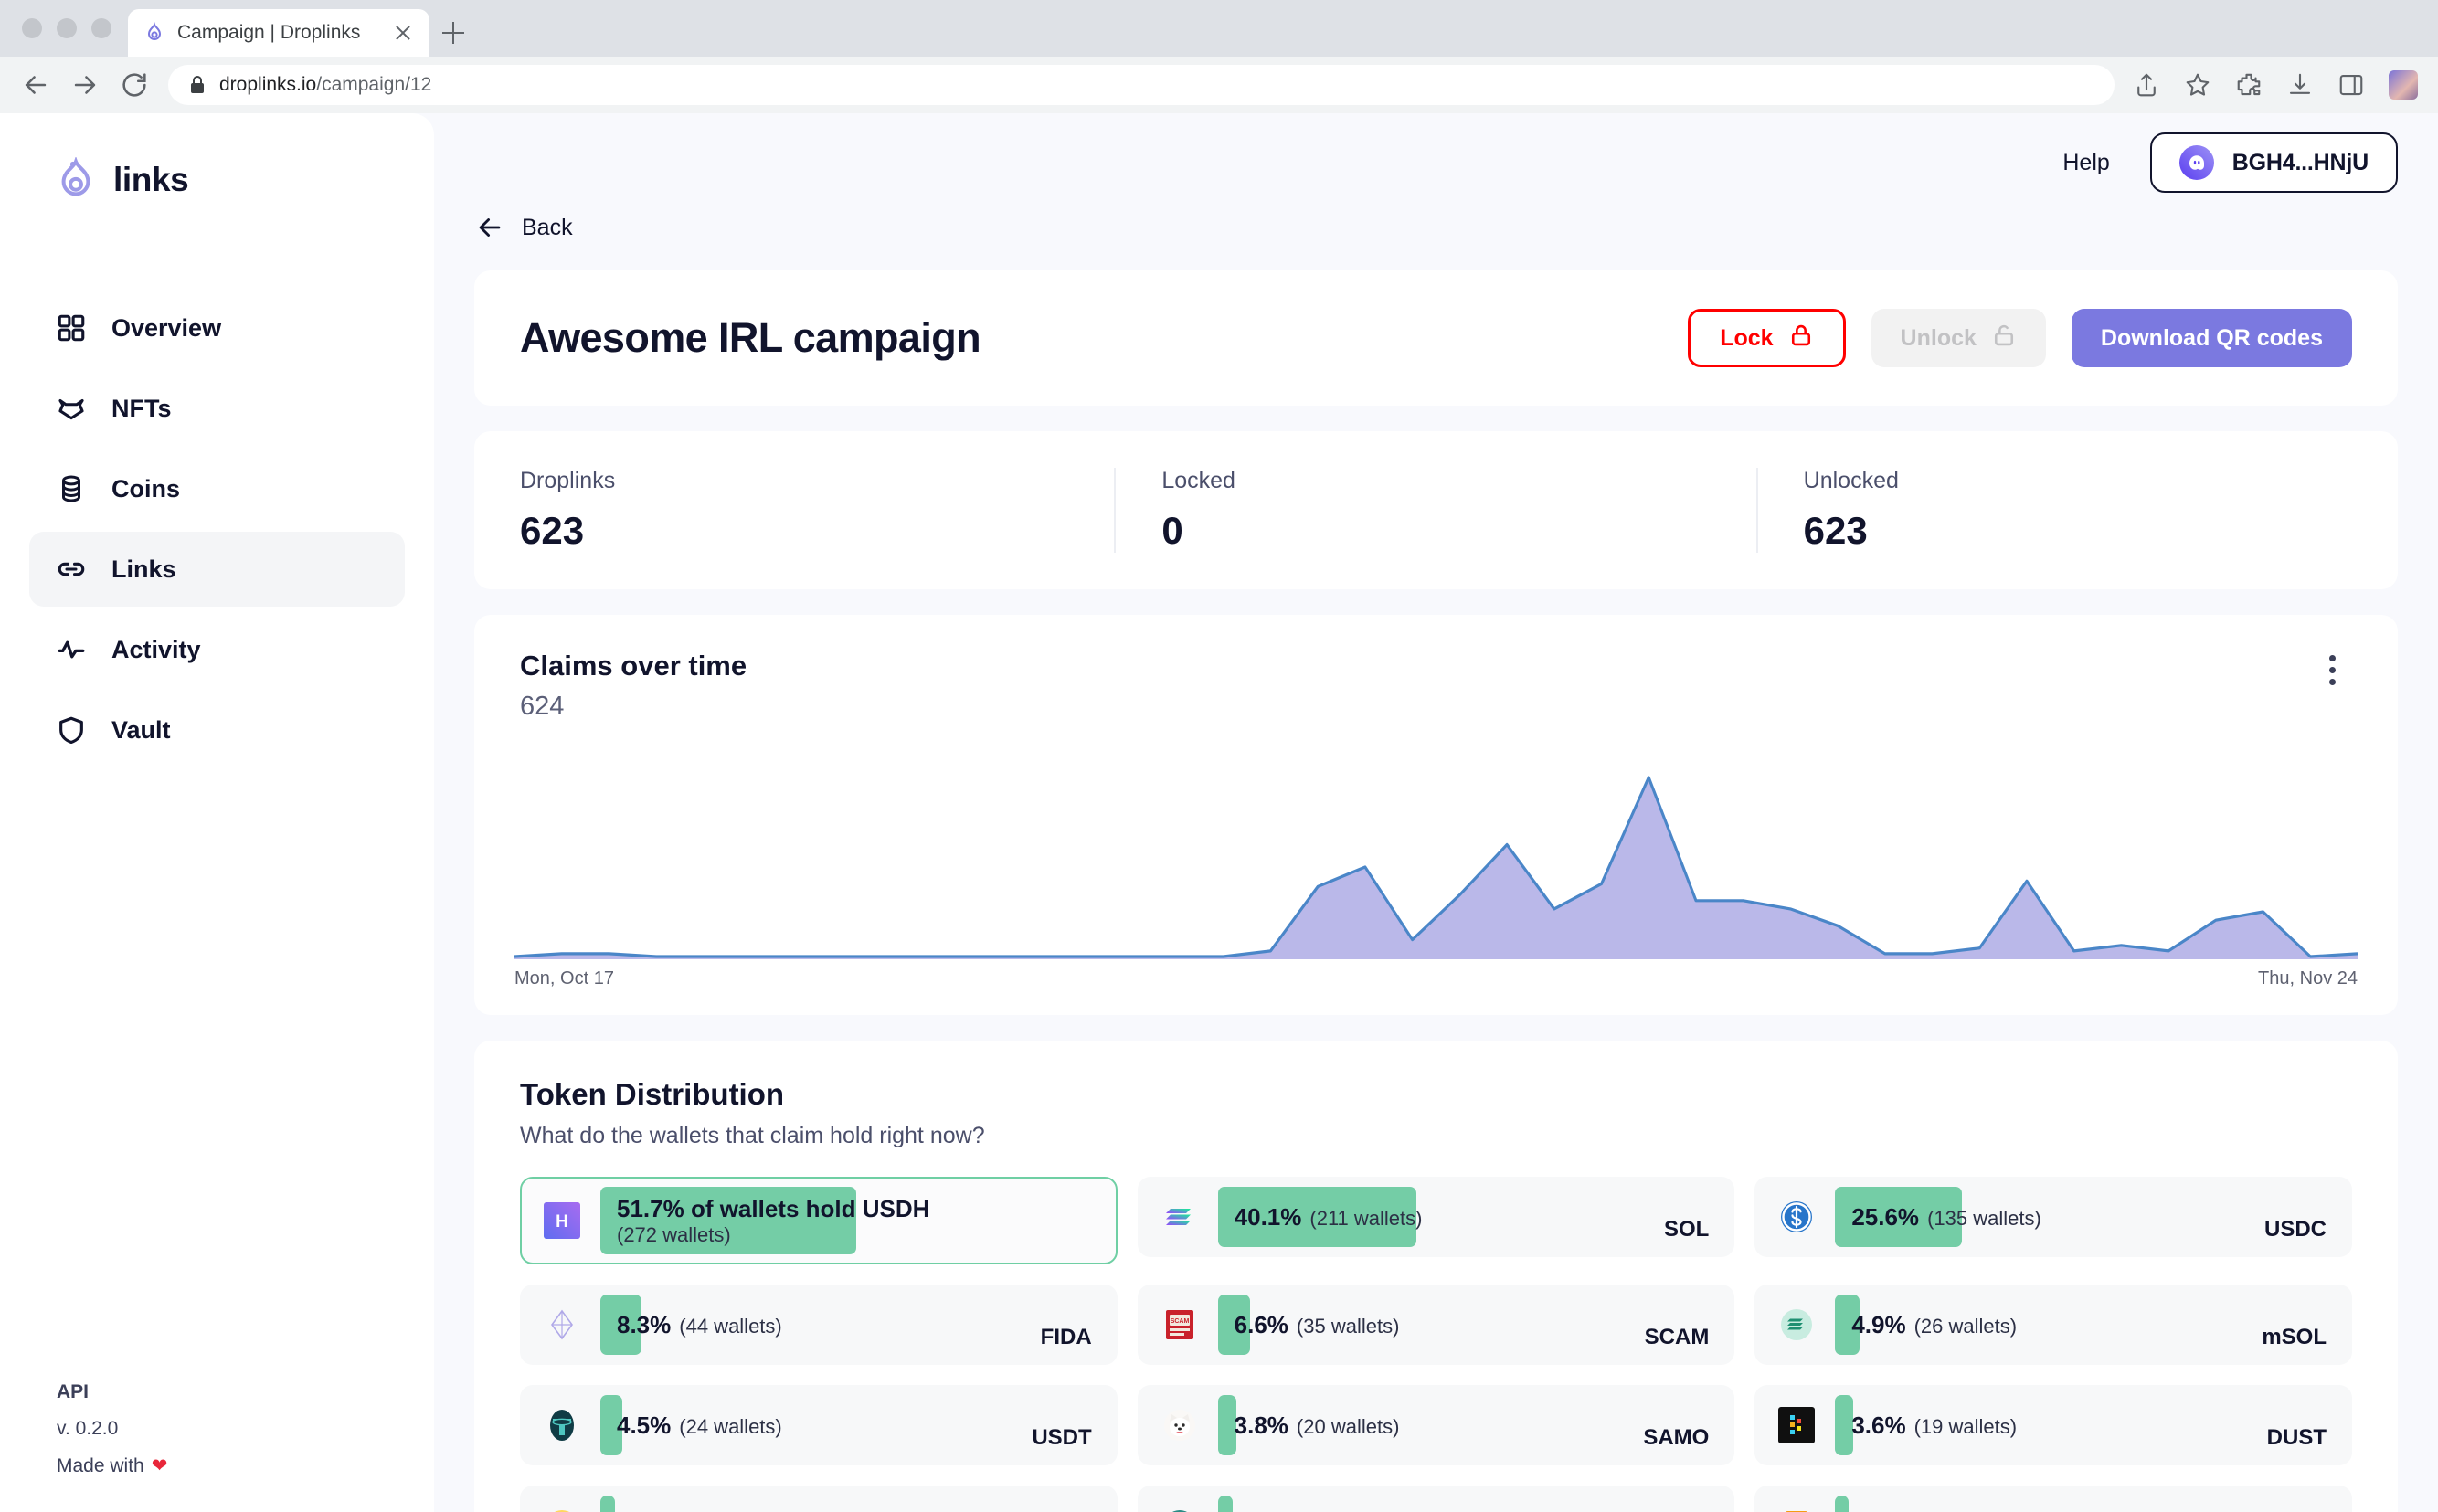  What do you see at coordinates (2053, 1499) in the screenshot?
I see `token-row: 2.8%(15 wallets)RLB` at bounding box center [2053, 1499].